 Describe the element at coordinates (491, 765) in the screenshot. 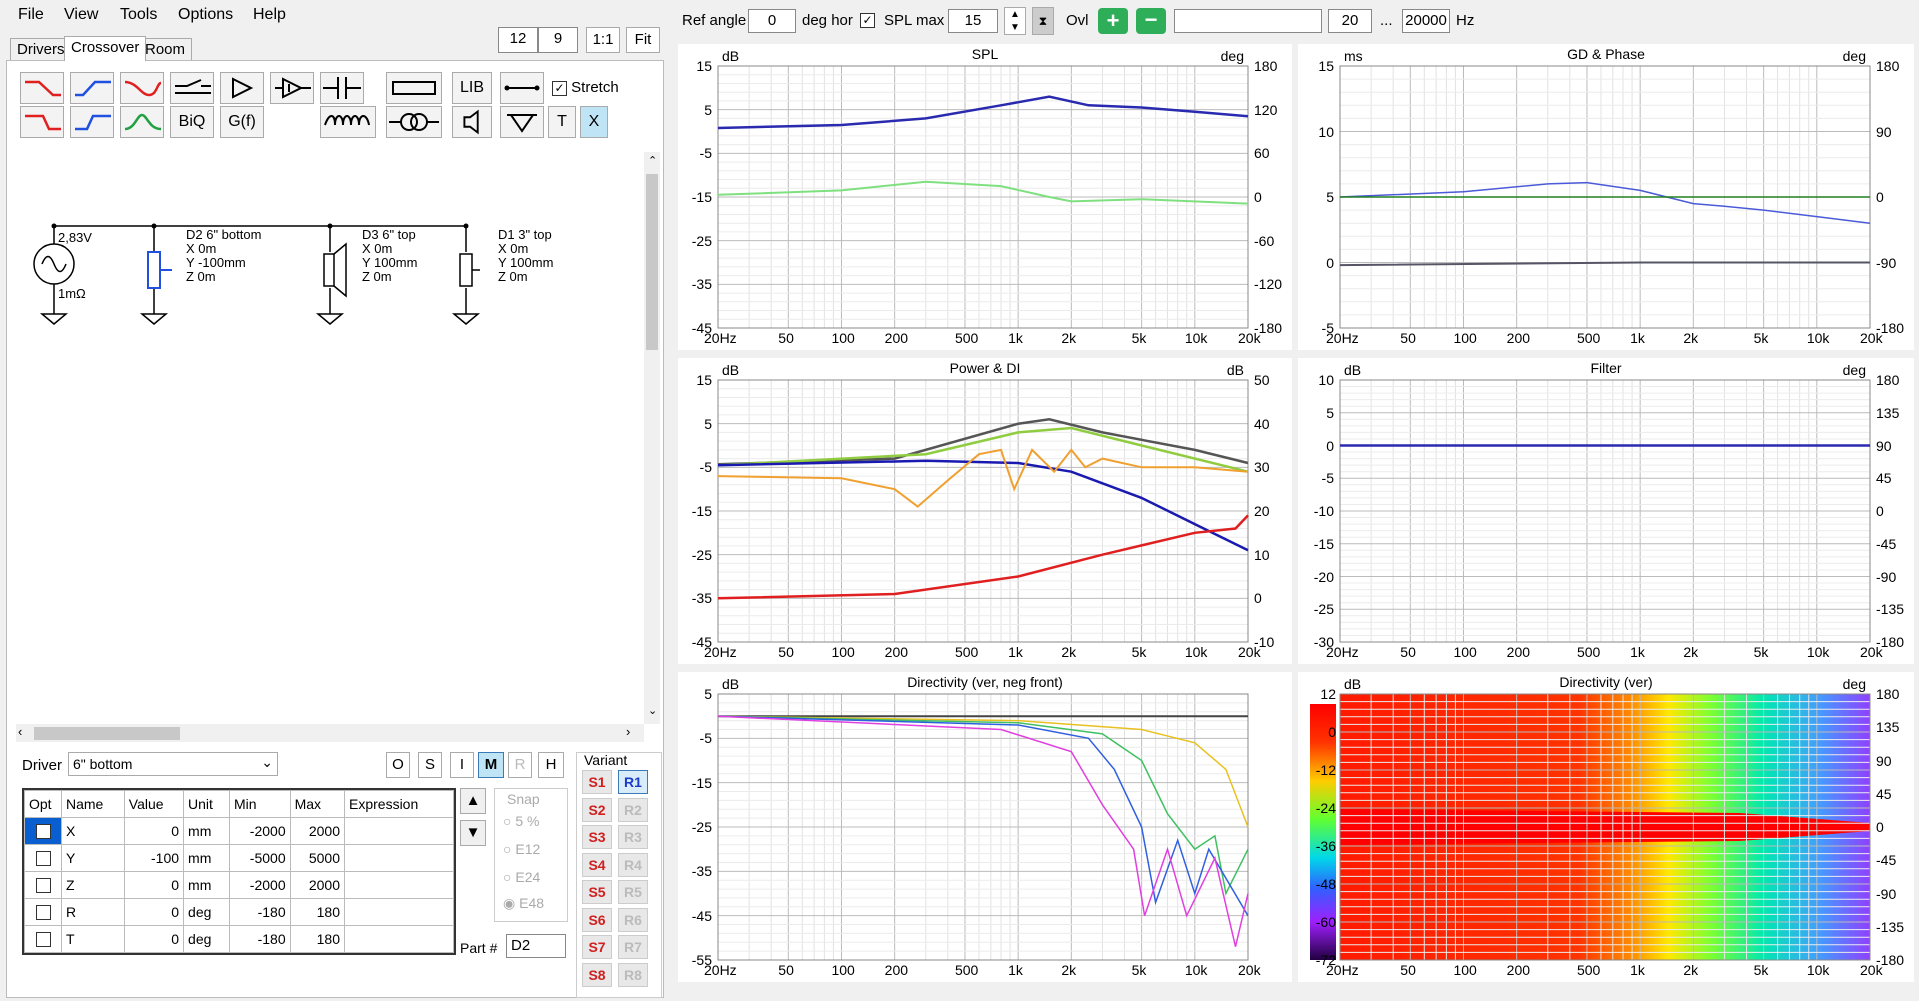

I see `mode-m-button: M` at that location.